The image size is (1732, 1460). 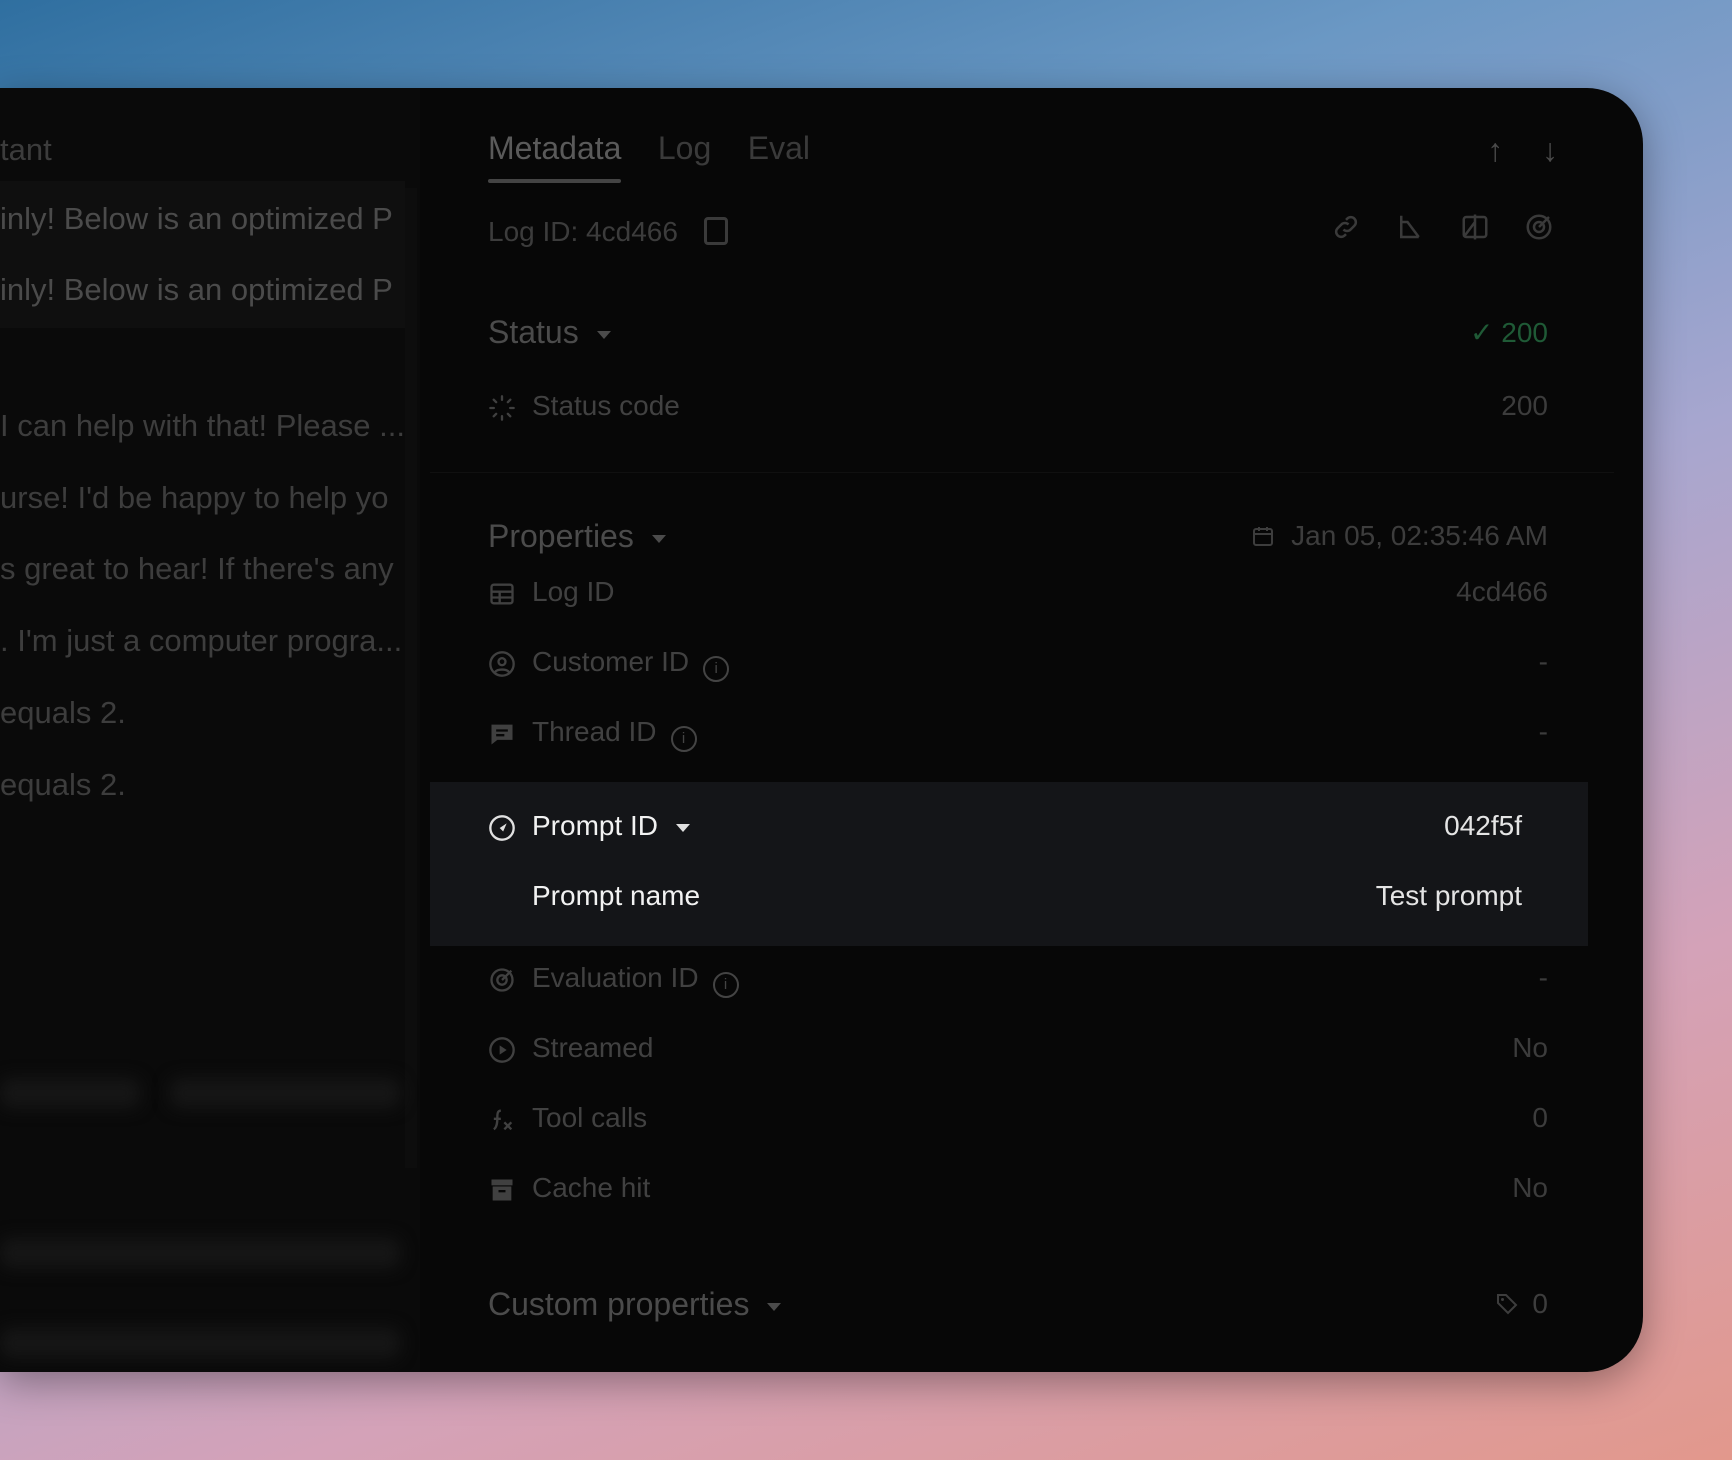 I want to click on link-icon, so click(x=1346, y=227).